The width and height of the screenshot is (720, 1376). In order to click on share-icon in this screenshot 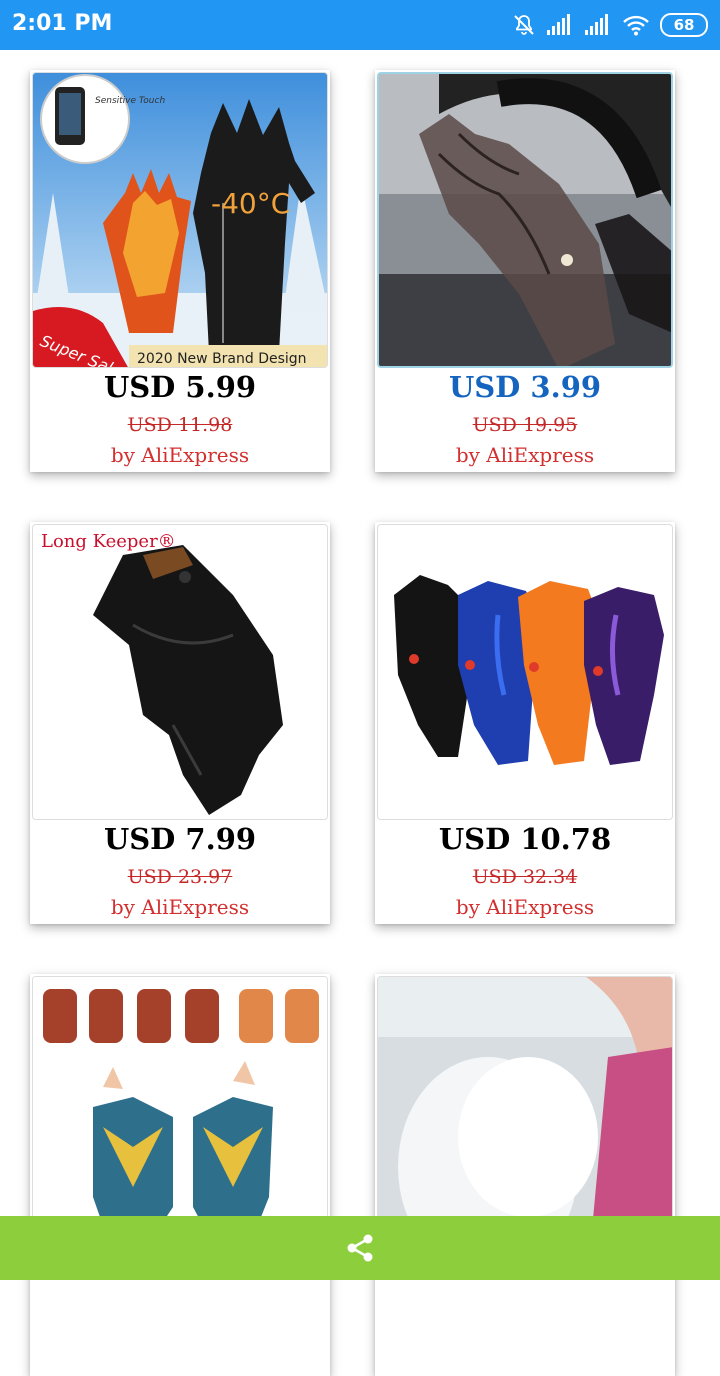, I will do `click(360, 1248)`.